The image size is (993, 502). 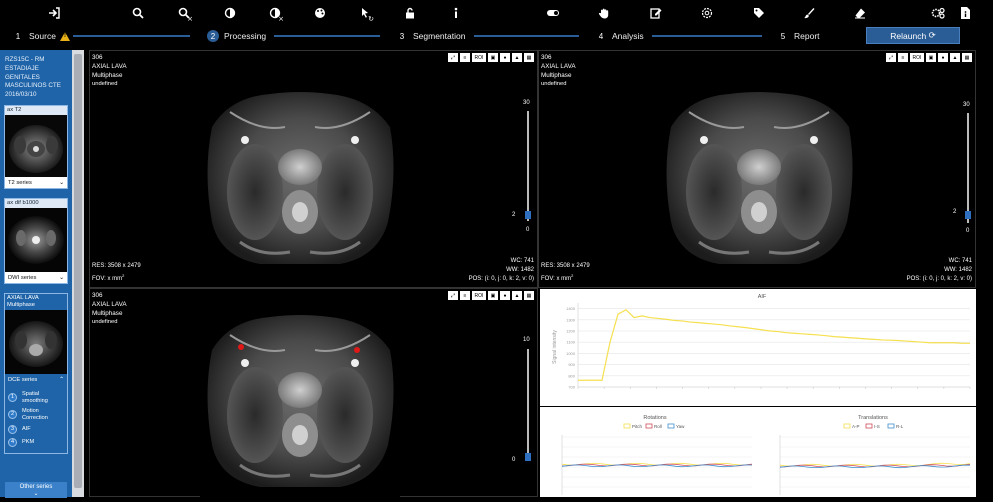 What do you see at coordinates (932, 35) in the screenshot?
I see `refresh-icon: ⟳` at bounding box center [932, 35].